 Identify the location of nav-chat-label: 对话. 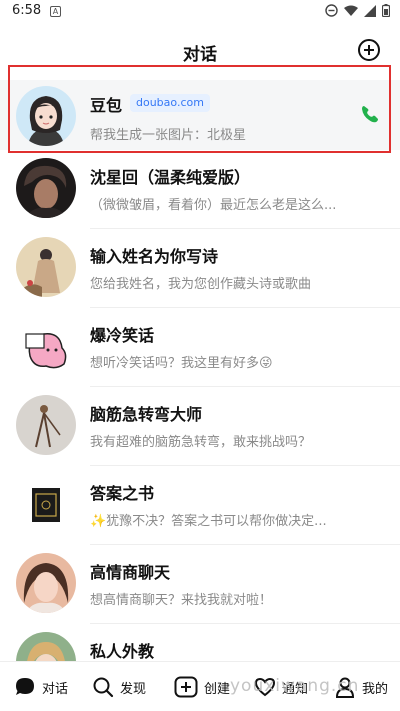
(55, 689).